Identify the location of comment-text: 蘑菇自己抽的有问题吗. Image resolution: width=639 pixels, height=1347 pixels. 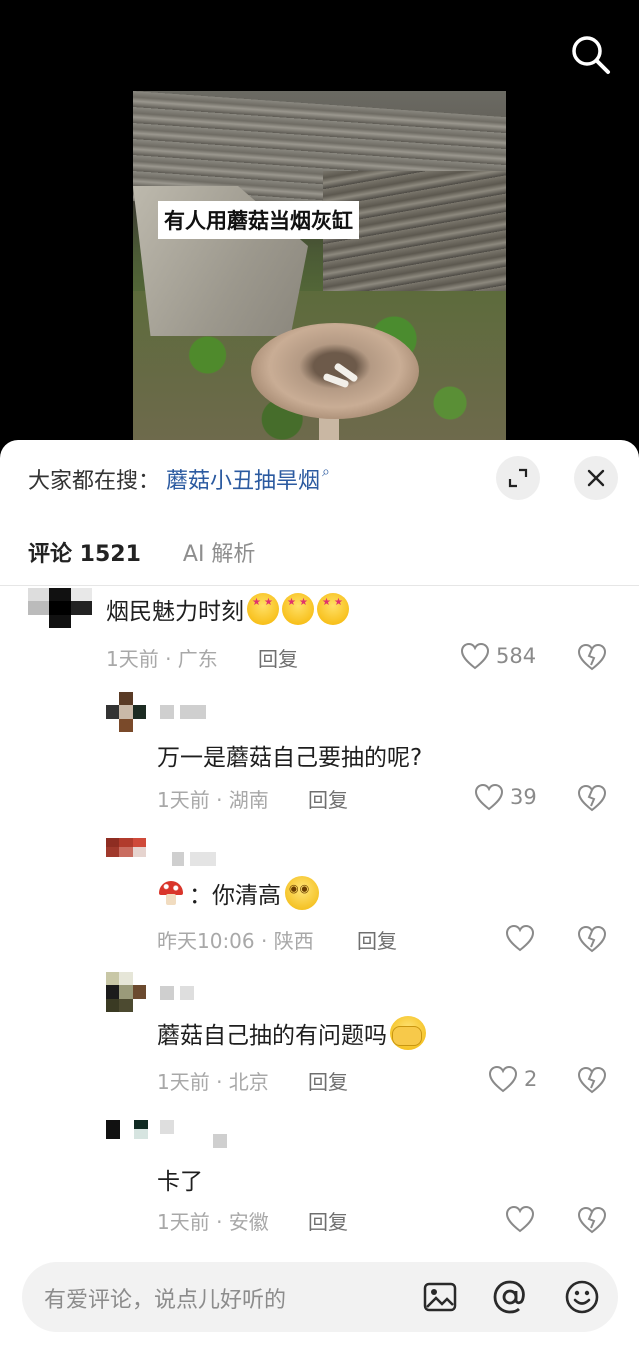
(291, 1033).